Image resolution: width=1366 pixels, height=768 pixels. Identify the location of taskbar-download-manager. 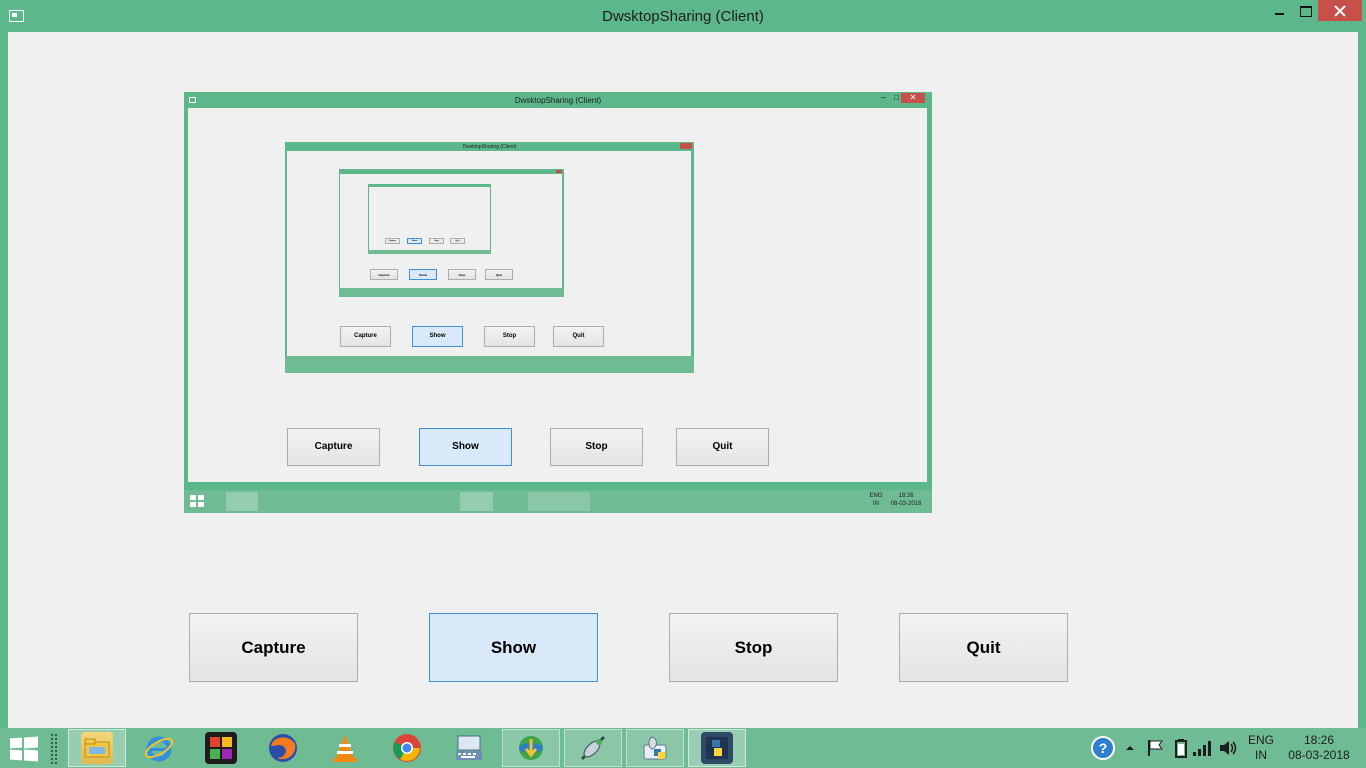
(531, 748).